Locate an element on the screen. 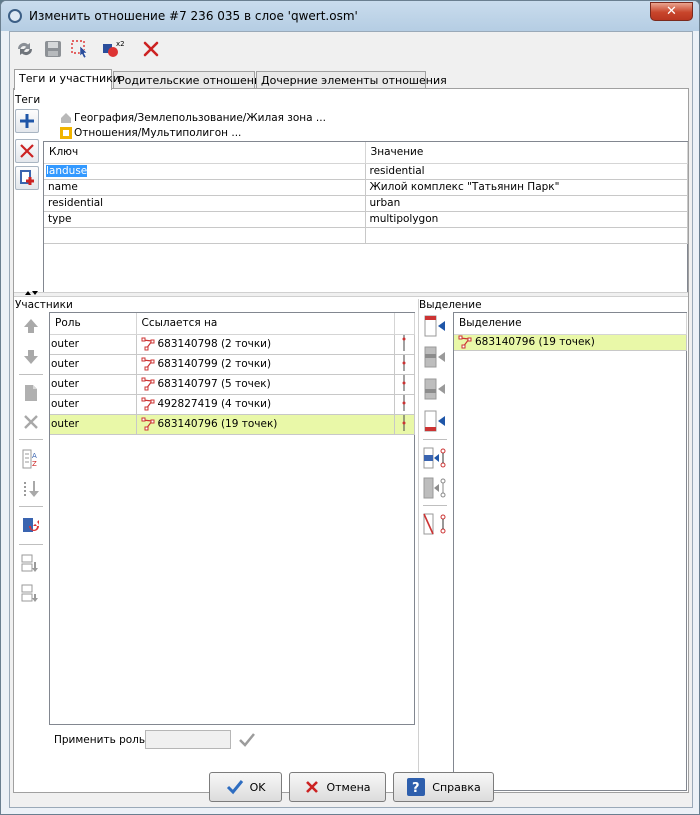  reverse-members-button is located at coordinates (31, 526).